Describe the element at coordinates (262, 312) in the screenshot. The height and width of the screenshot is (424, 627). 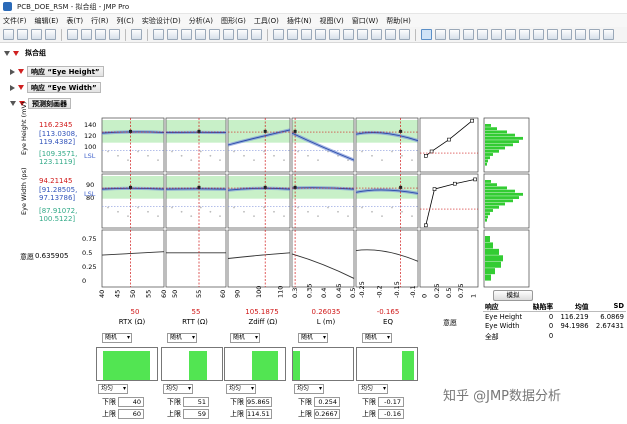
I see `zdiff-value: 105.1875` at that location.